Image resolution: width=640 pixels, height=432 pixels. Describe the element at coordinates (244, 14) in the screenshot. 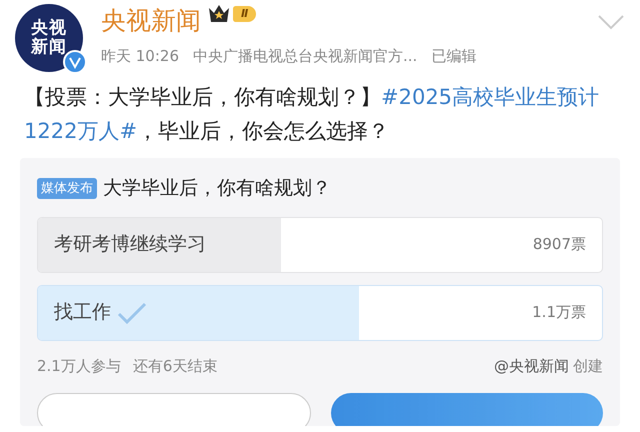

I see `level-badge: Ⅱ` at that location.